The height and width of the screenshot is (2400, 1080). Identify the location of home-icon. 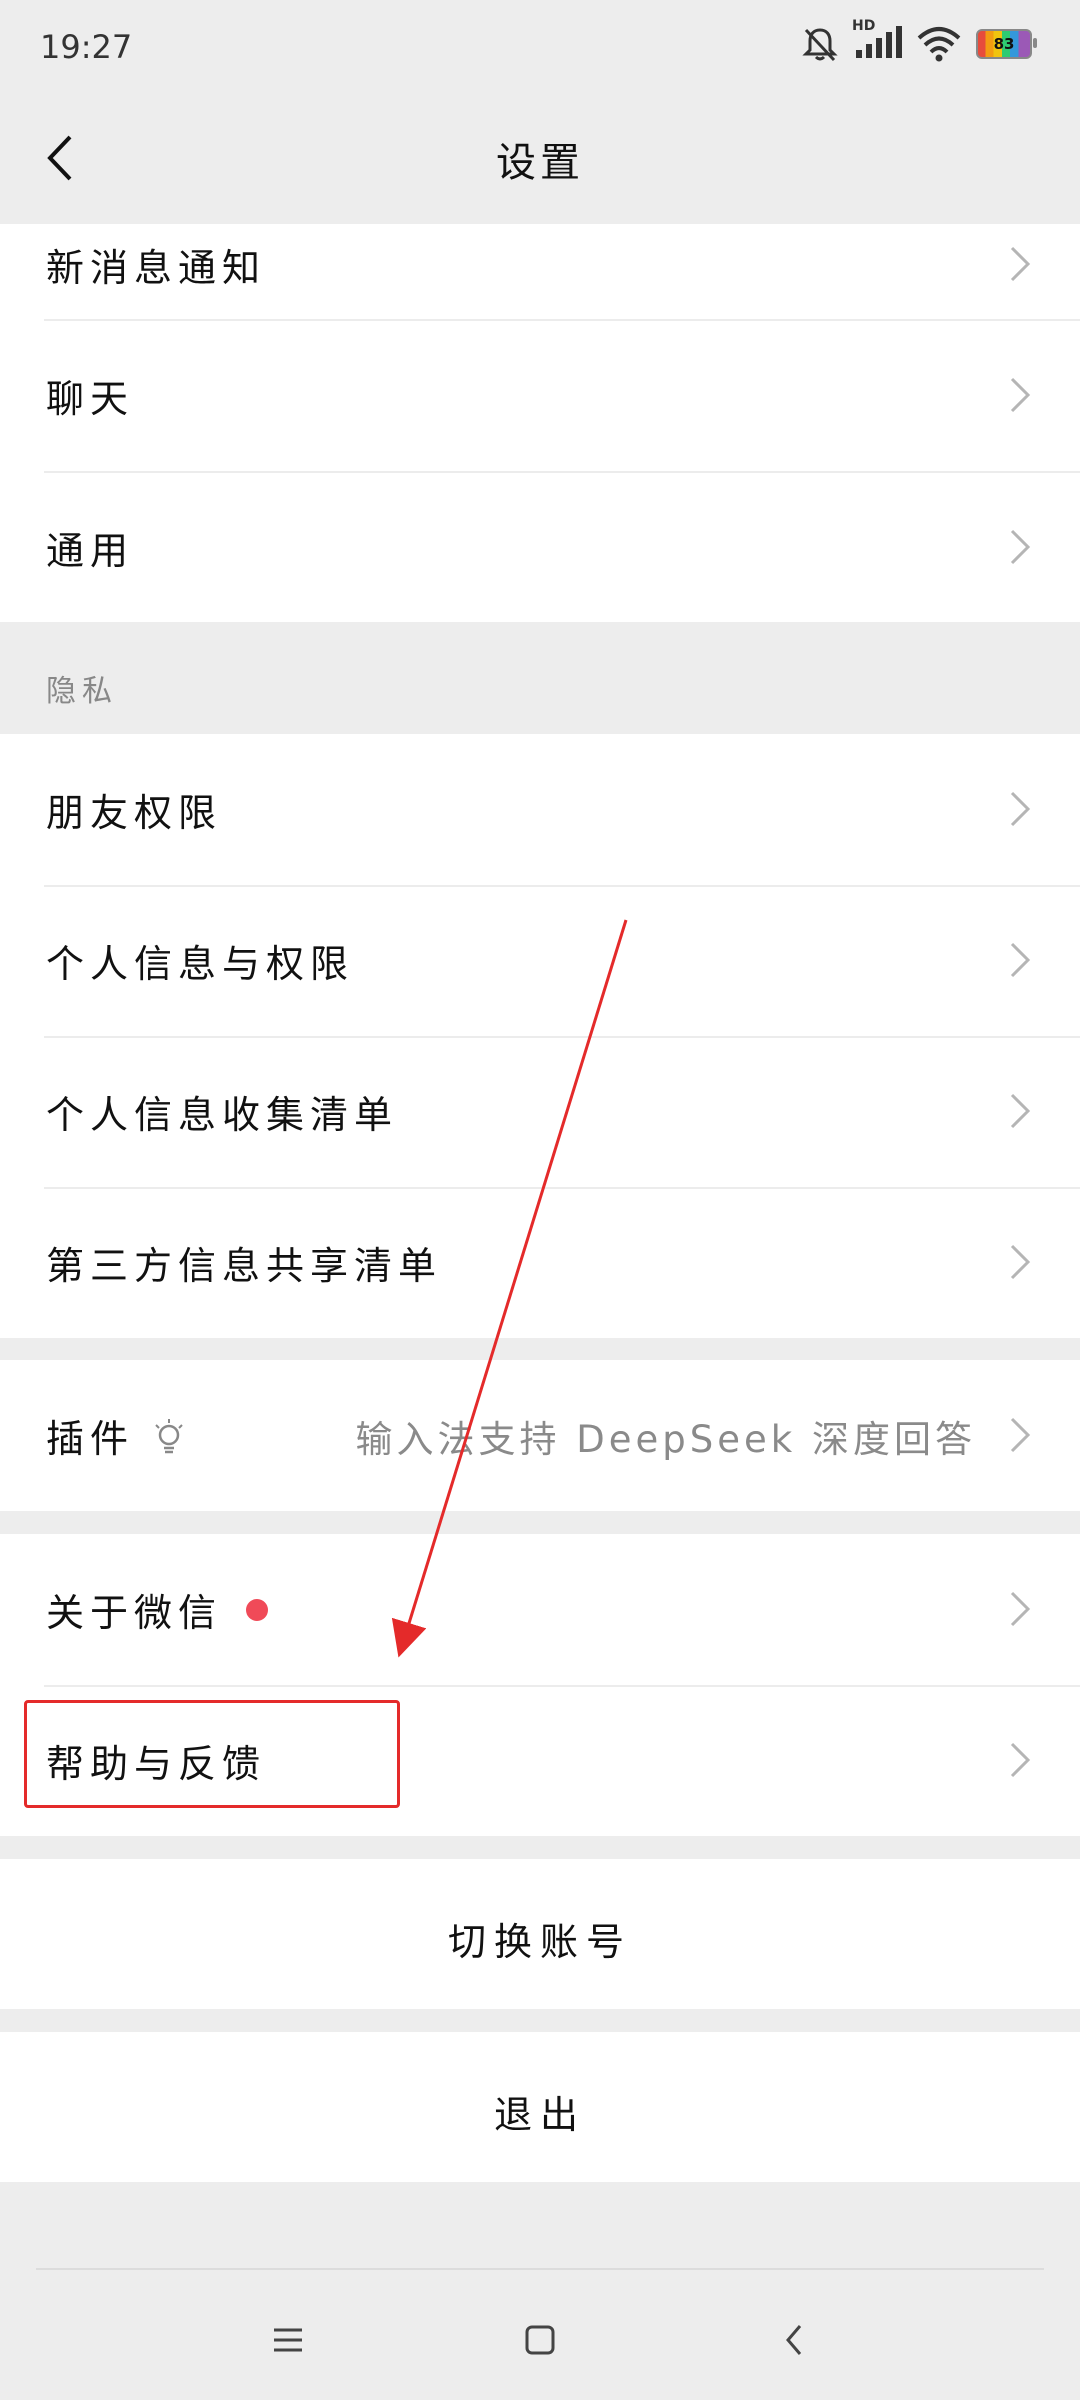
(540, 2340).